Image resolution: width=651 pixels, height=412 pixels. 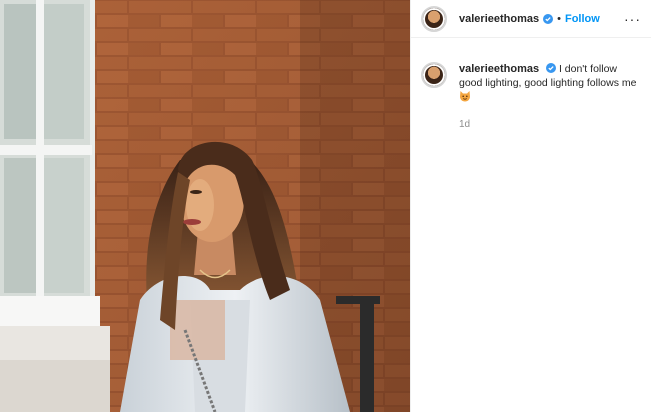 What do you see at coordinates (465, 96) in the screenshot?
I see `smiling-cat-emoji-icon` at bounding box center [465, 96].